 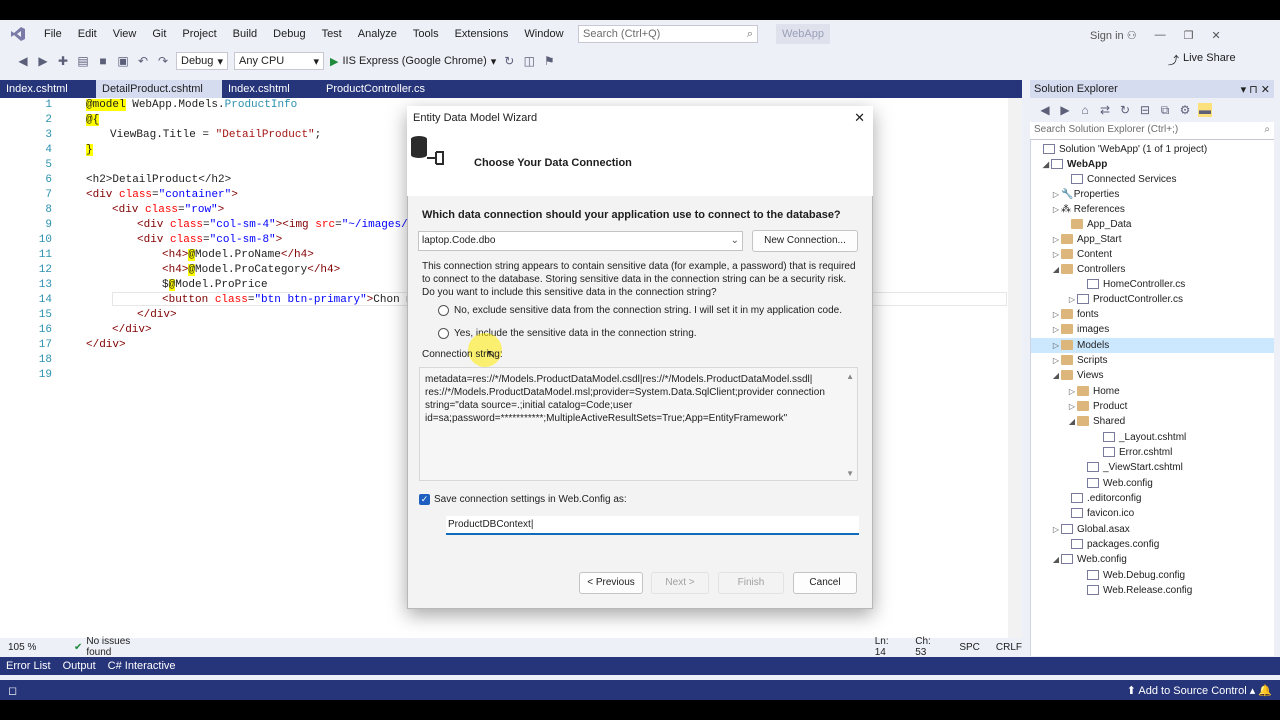 What do you see at coordinates (443, 333) in the screenshot?
I see `include-sensitive-radio` at bounding box center [443, 333].